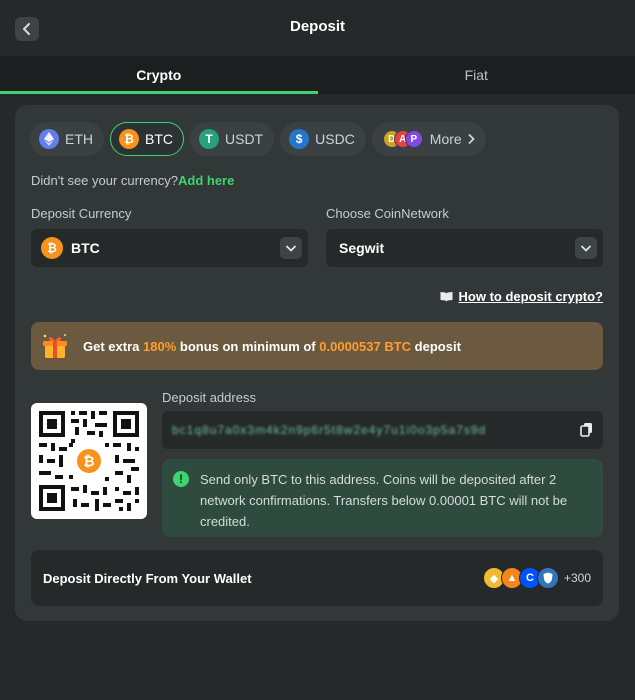 Image resolution: width=635 pixels, height=700 pixels. Describe the element at coordinates (49, 139) in the screenshot. I see `eth-icon` at that location.